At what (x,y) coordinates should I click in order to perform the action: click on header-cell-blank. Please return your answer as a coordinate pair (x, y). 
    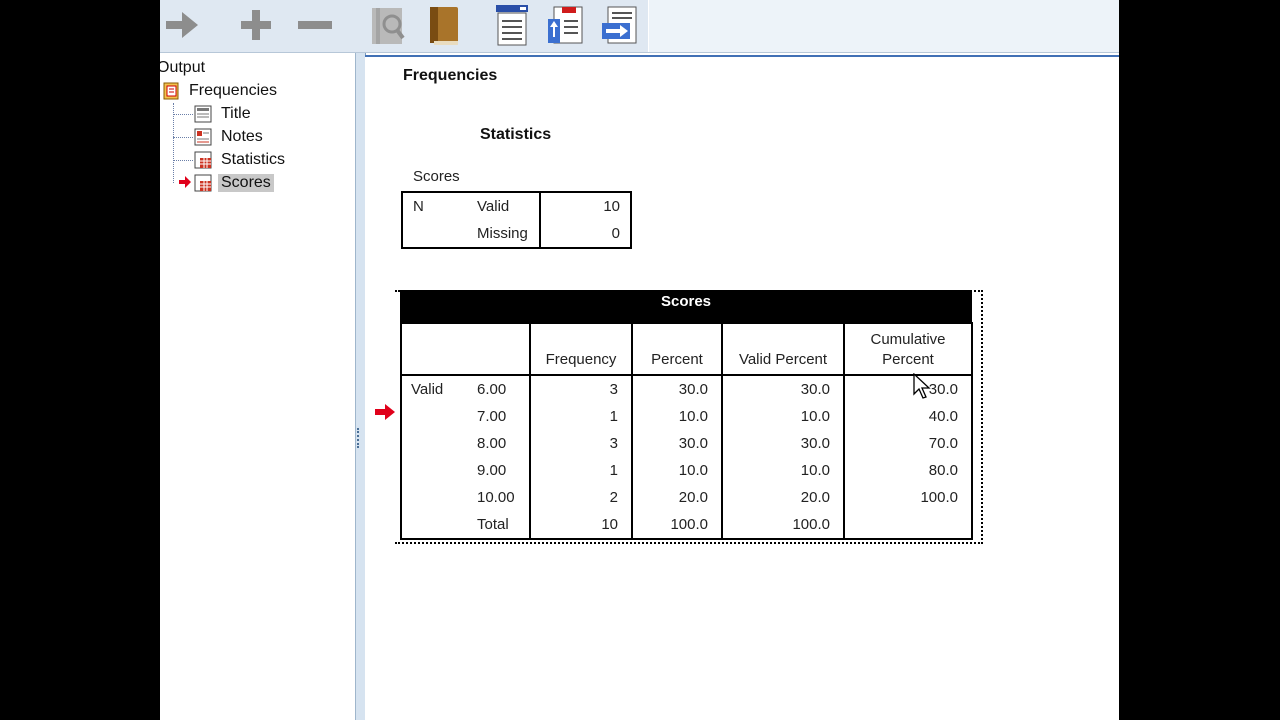
    Looking at the image, I should click on (465, 349).